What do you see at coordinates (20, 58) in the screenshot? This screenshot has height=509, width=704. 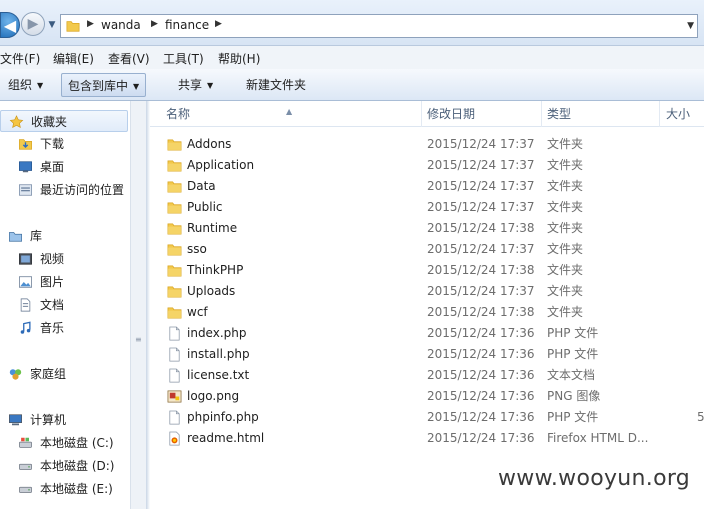 I see `menu-file: 文件(F)` at bounding box center [20, 58].